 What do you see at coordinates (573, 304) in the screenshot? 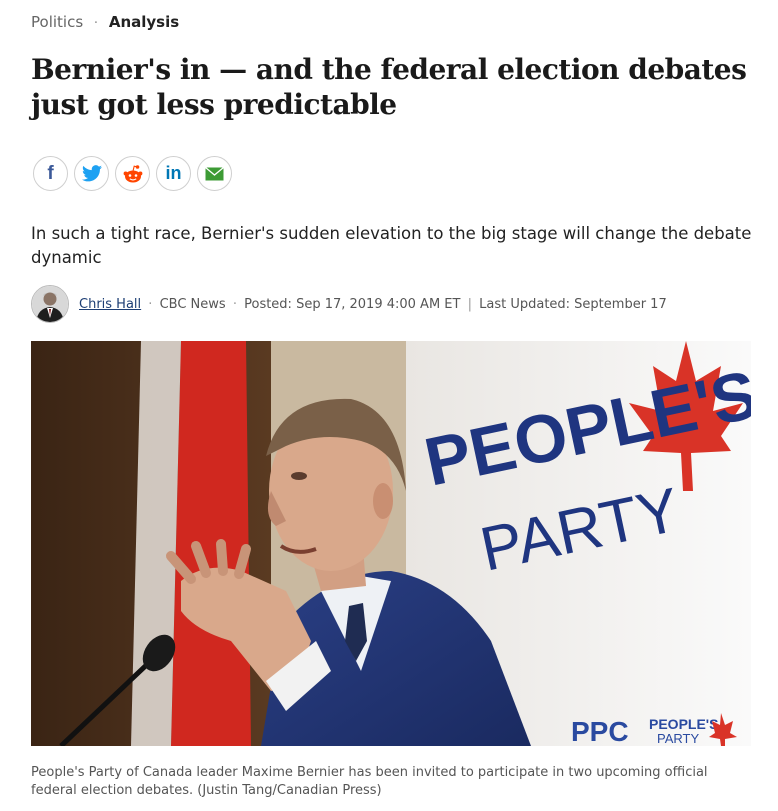
I see `updated-timestamp: Last Updated: September 17` at bounding box center [573, 304].